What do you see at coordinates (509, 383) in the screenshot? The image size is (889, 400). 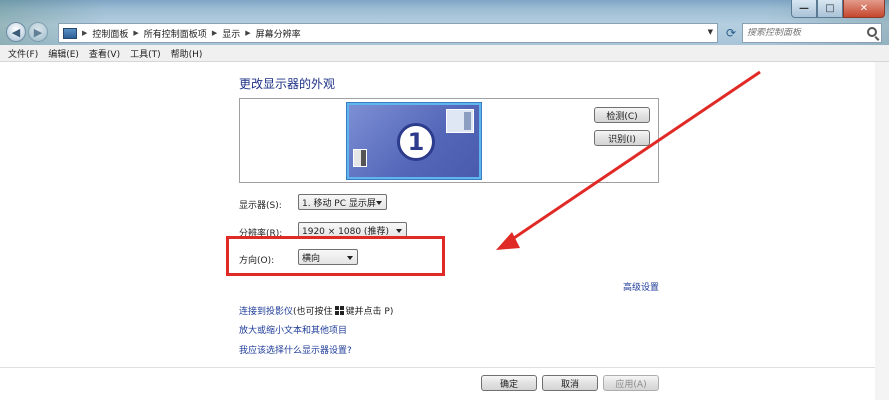 I see `ok-button: 确定` at bounding box center [509, 383].